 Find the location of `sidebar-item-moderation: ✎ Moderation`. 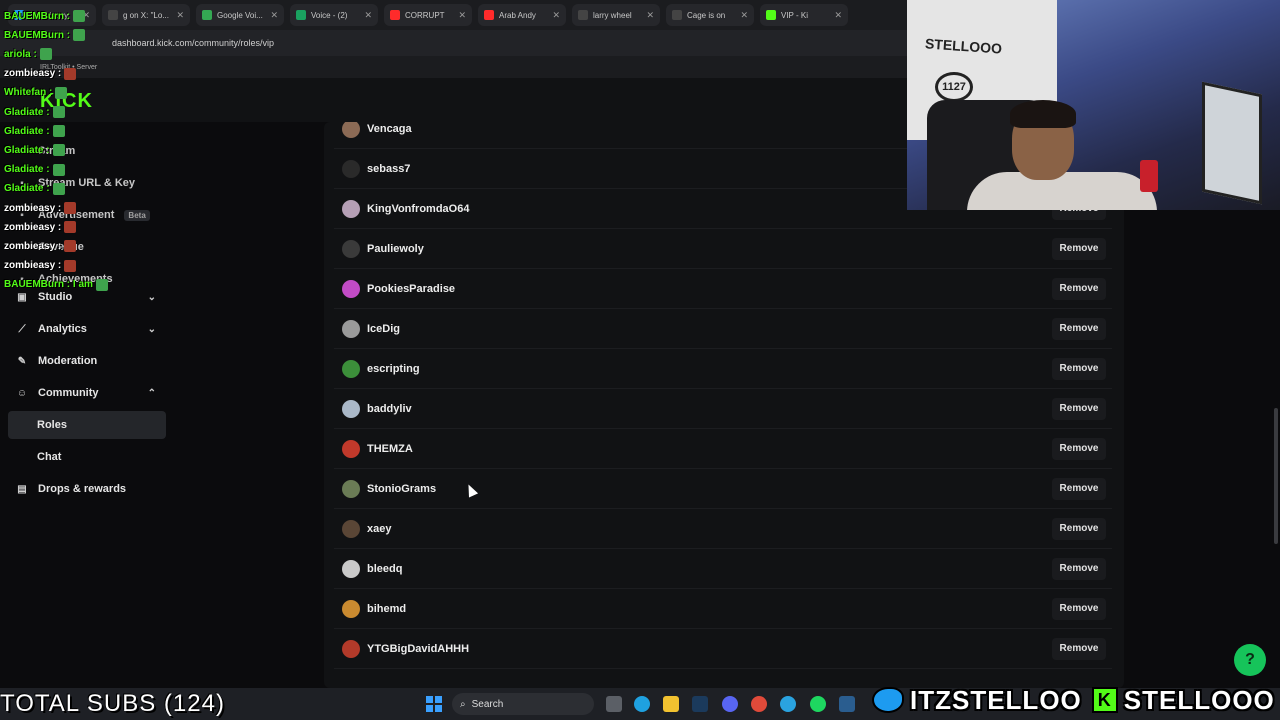

sidebar-item-moderation: ✎ Moderation is located at coordinates (87, 361).